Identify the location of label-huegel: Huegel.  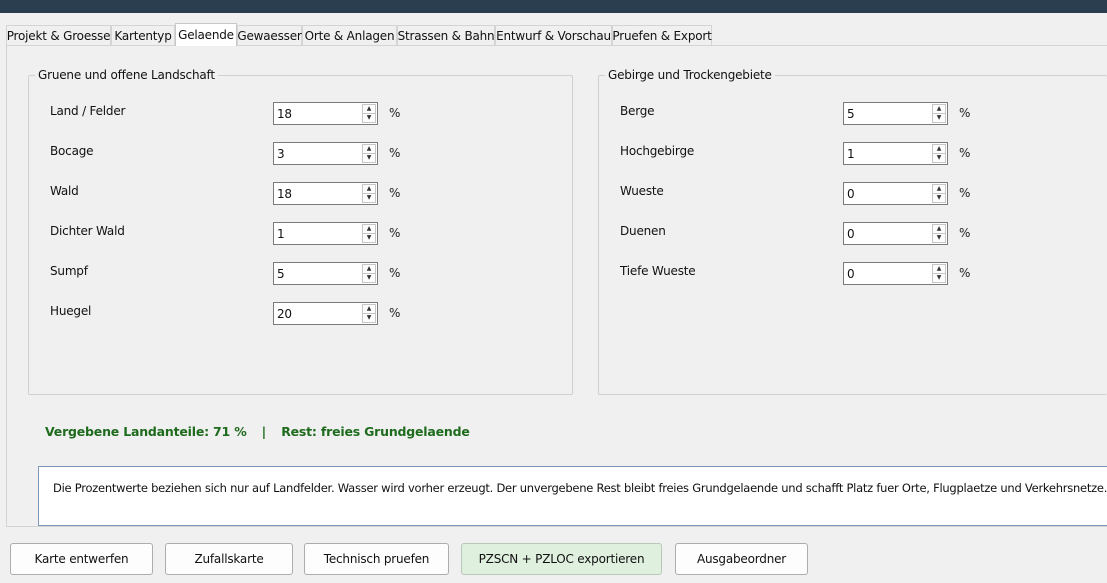
(71, 311).